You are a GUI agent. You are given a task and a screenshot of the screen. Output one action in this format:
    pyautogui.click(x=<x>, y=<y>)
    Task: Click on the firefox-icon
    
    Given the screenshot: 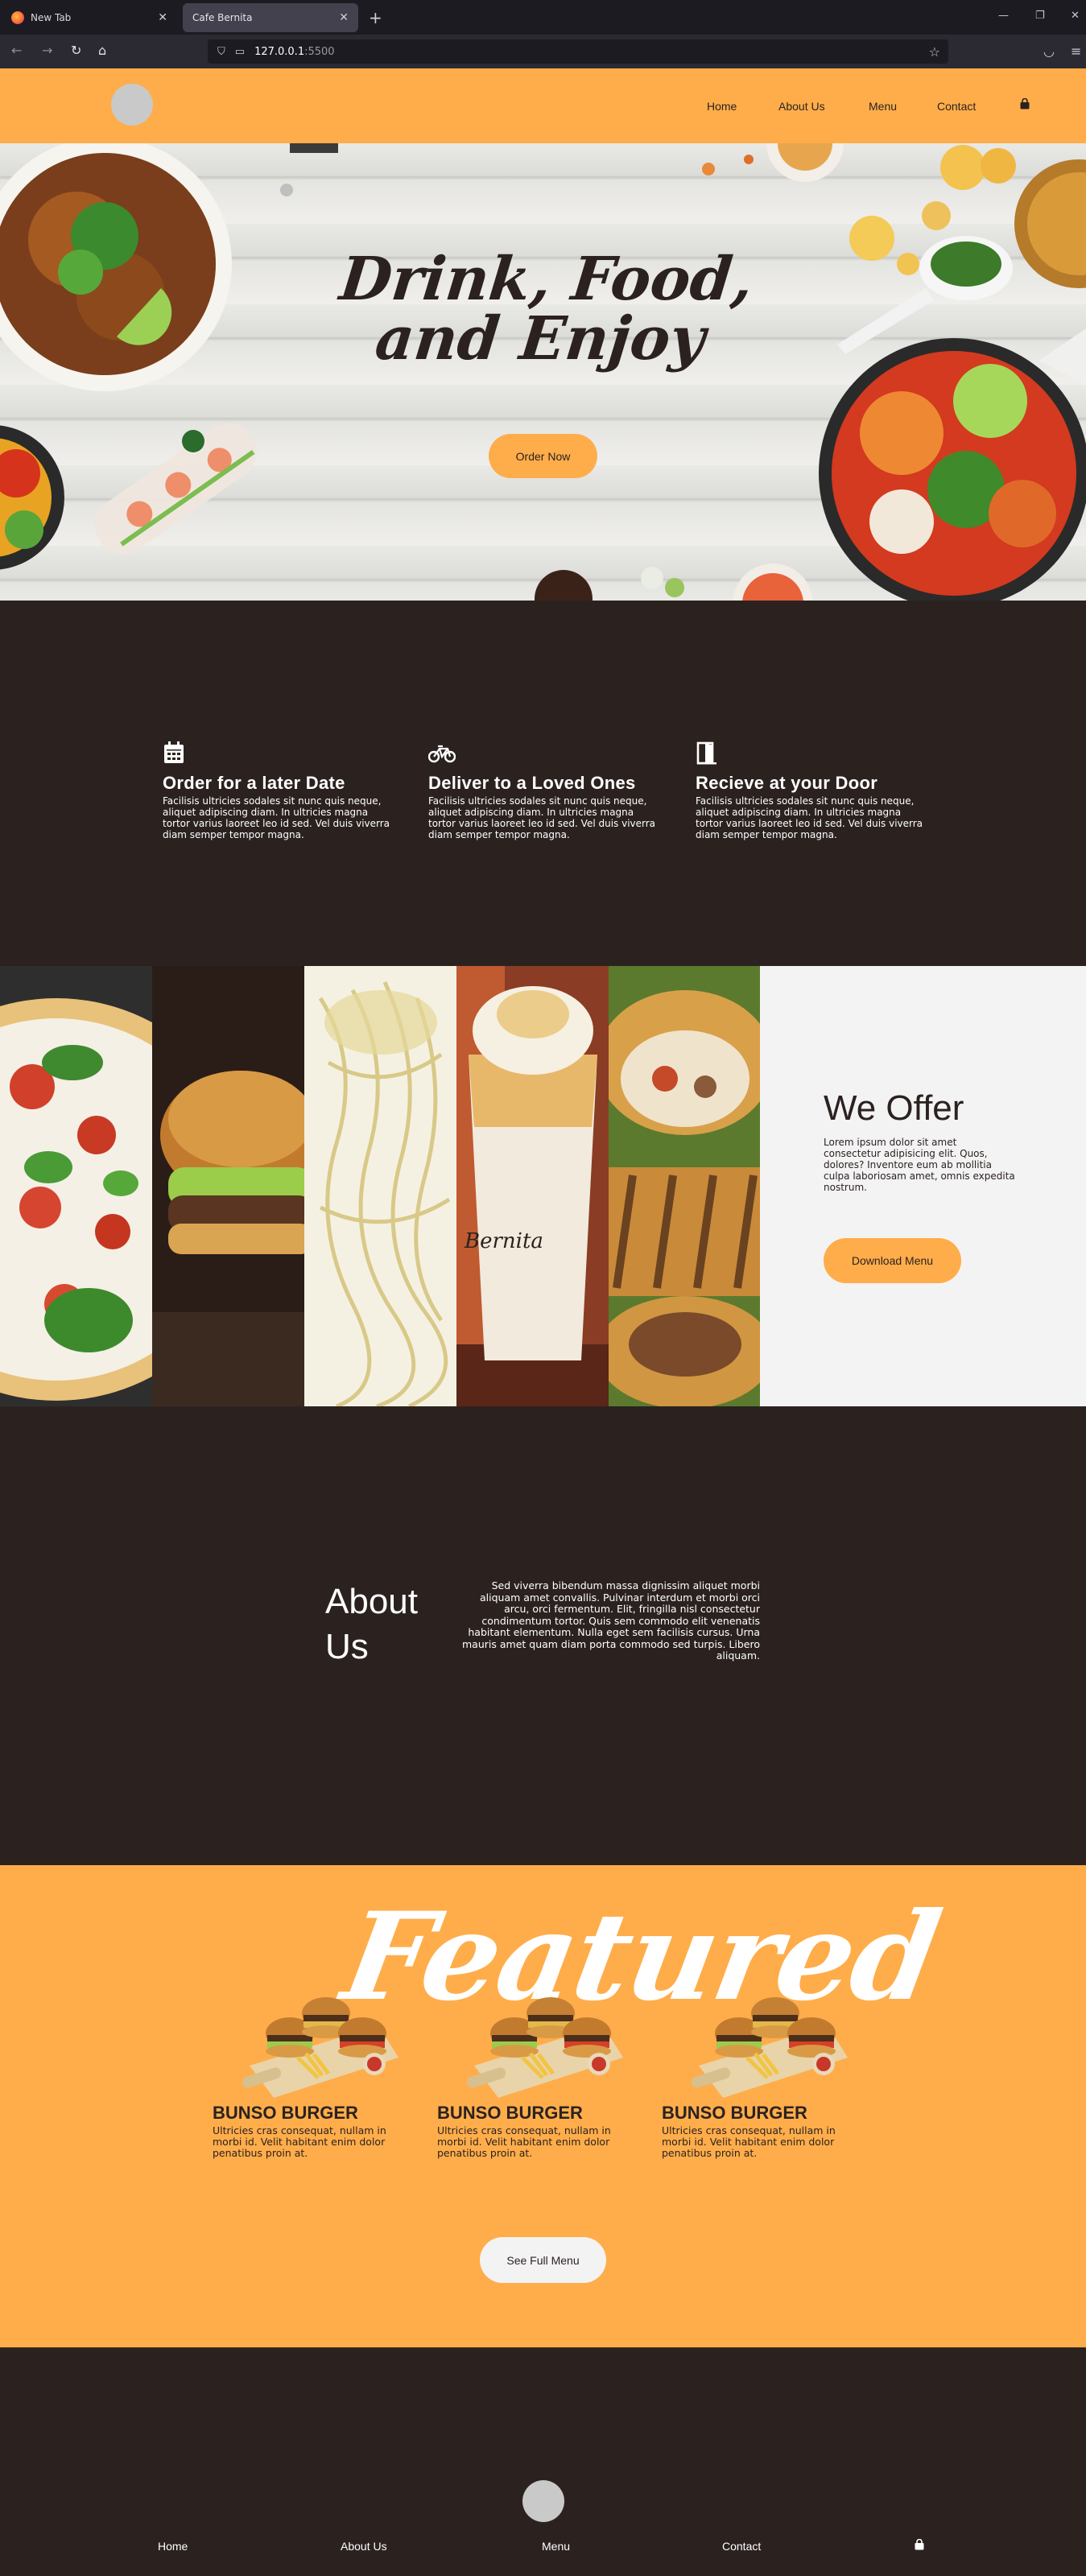 What is the action you would take?
    pyautogui.click(x=17, y=17)
    